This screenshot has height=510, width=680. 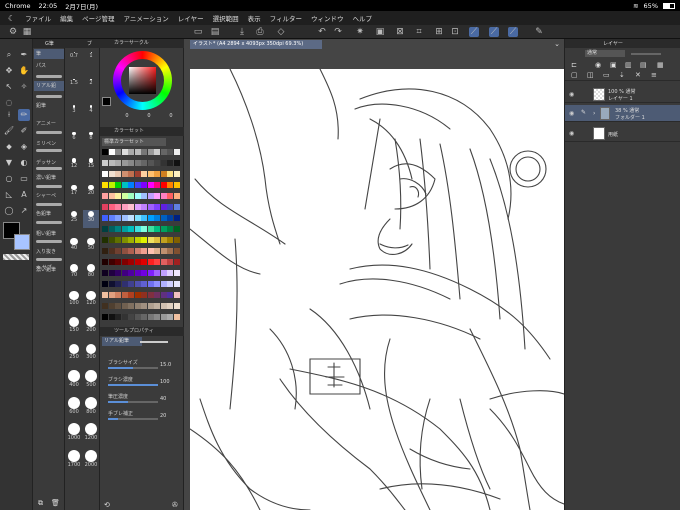 I want to click on new-raster-icon: ▢, so click(x=574, y=75).